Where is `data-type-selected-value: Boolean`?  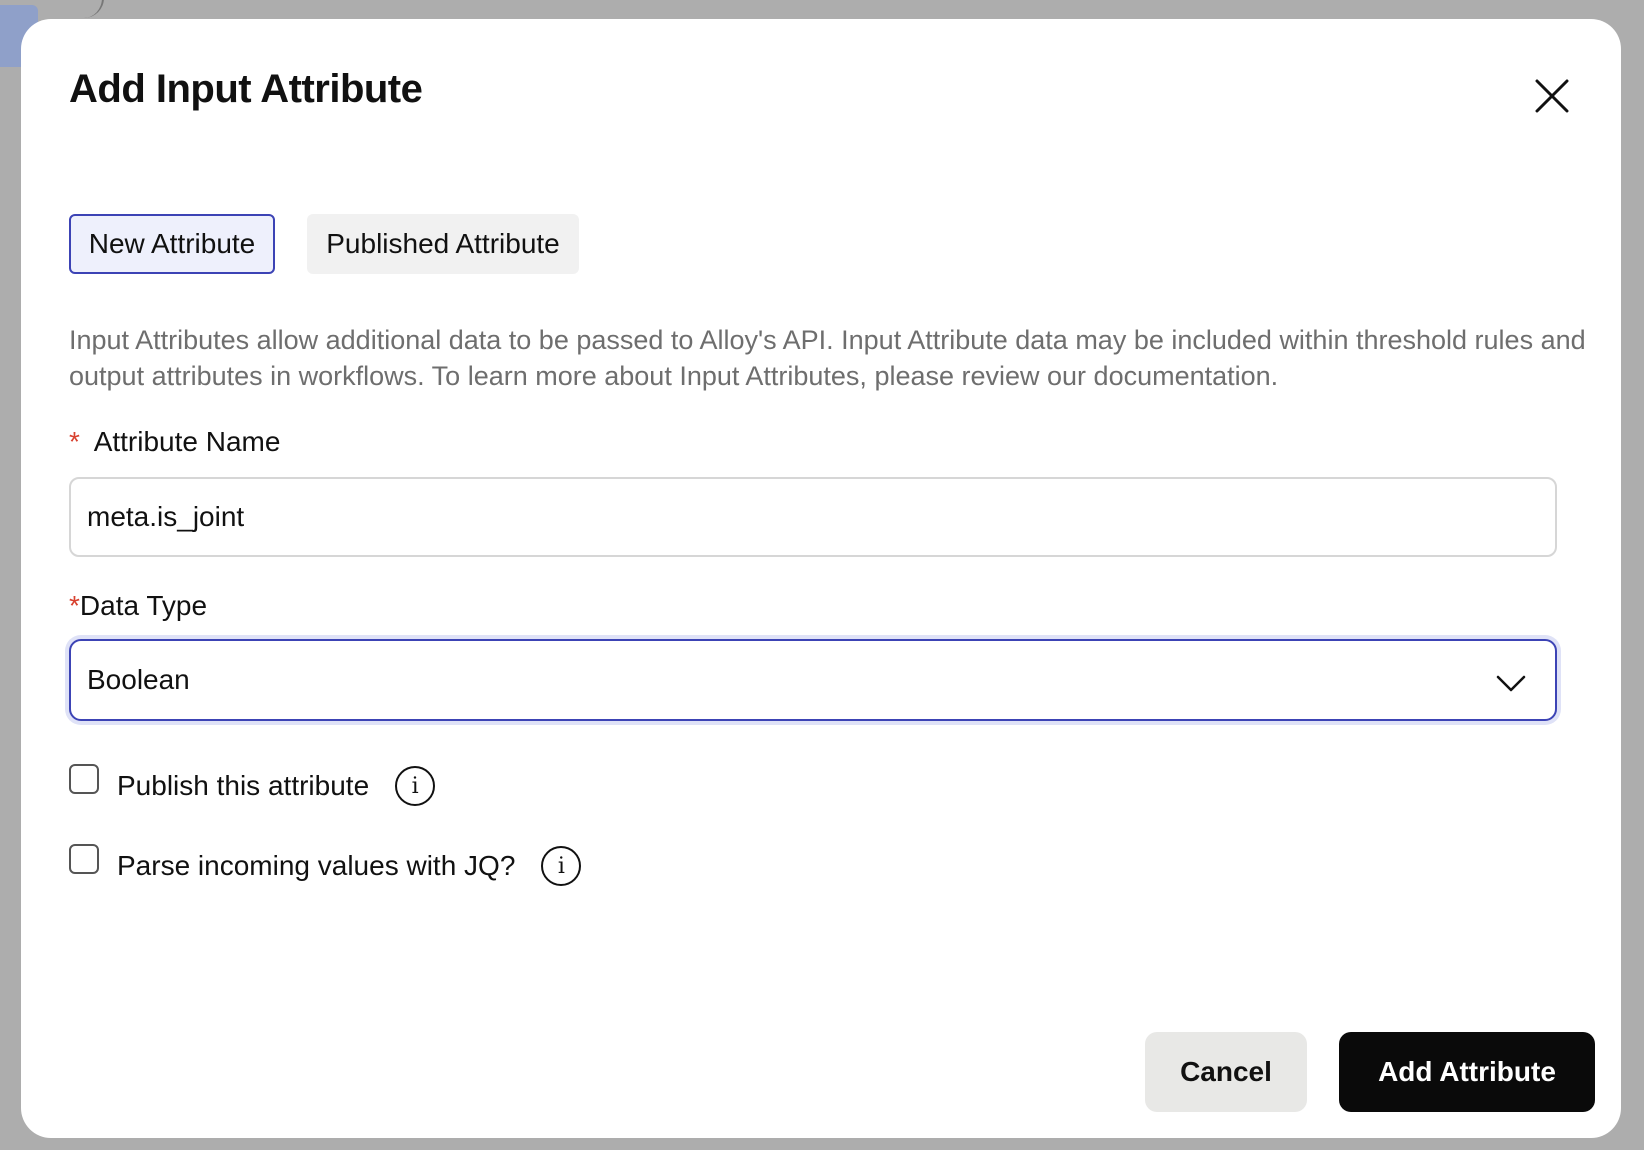 data-type-selected-value: Boolean is located at coordinates (138, 679).